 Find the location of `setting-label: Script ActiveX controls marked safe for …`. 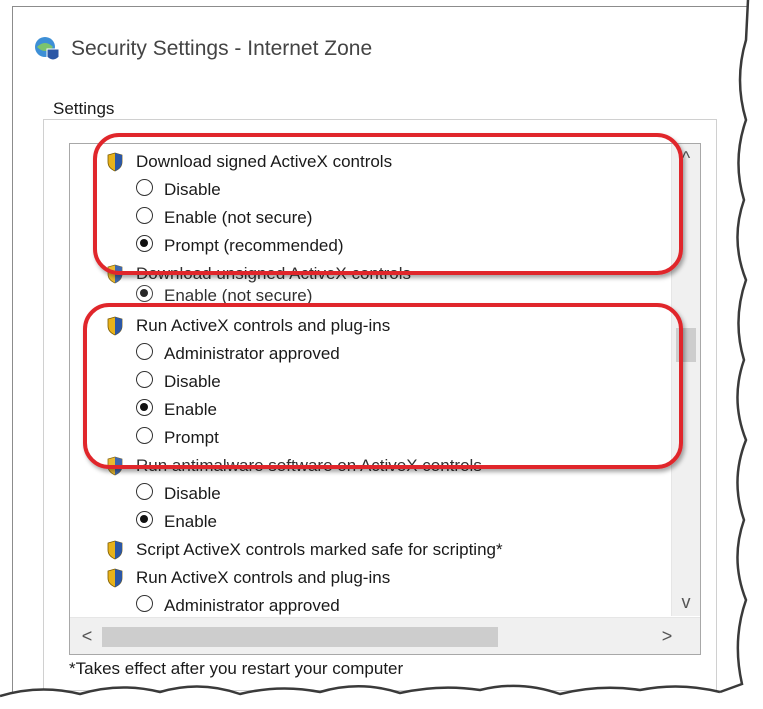

setting-label: Script ActiveX controls marked safe for … is located at coordinates (319, 549).